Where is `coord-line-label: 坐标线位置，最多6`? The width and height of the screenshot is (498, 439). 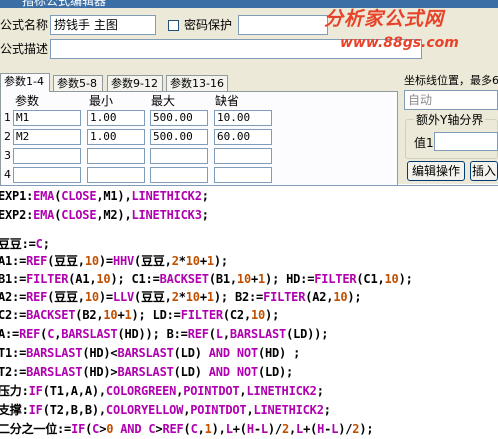
coord-line-label: 坐标线位置，最多6 is located at coordinates (451, 80).